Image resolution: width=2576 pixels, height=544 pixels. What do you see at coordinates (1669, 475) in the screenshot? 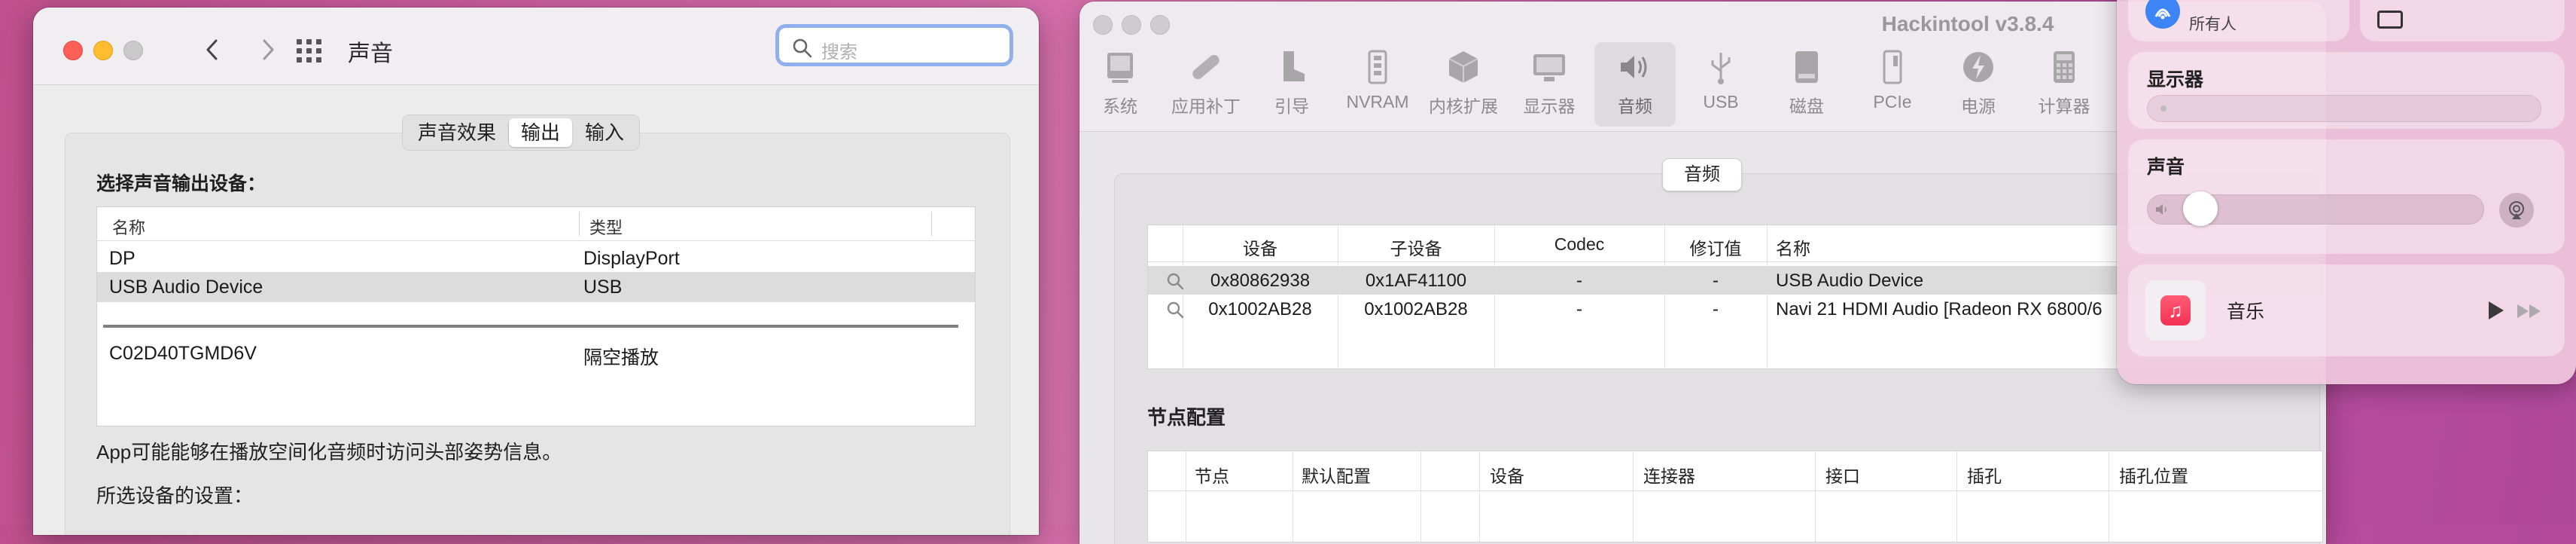
I see `column-header-connector: 连接器` at bounding box center [1669, 475].